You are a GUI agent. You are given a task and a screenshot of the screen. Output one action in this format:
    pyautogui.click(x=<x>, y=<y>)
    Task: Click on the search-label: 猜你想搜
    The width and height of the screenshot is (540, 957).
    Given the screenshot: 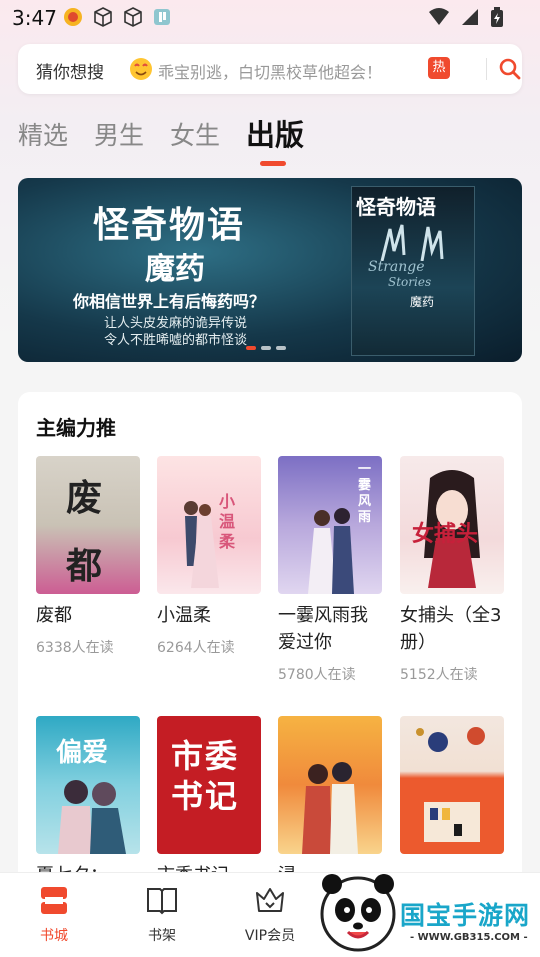 What is the action you would take?
    pyautogui.click(x=70, y=73)
    